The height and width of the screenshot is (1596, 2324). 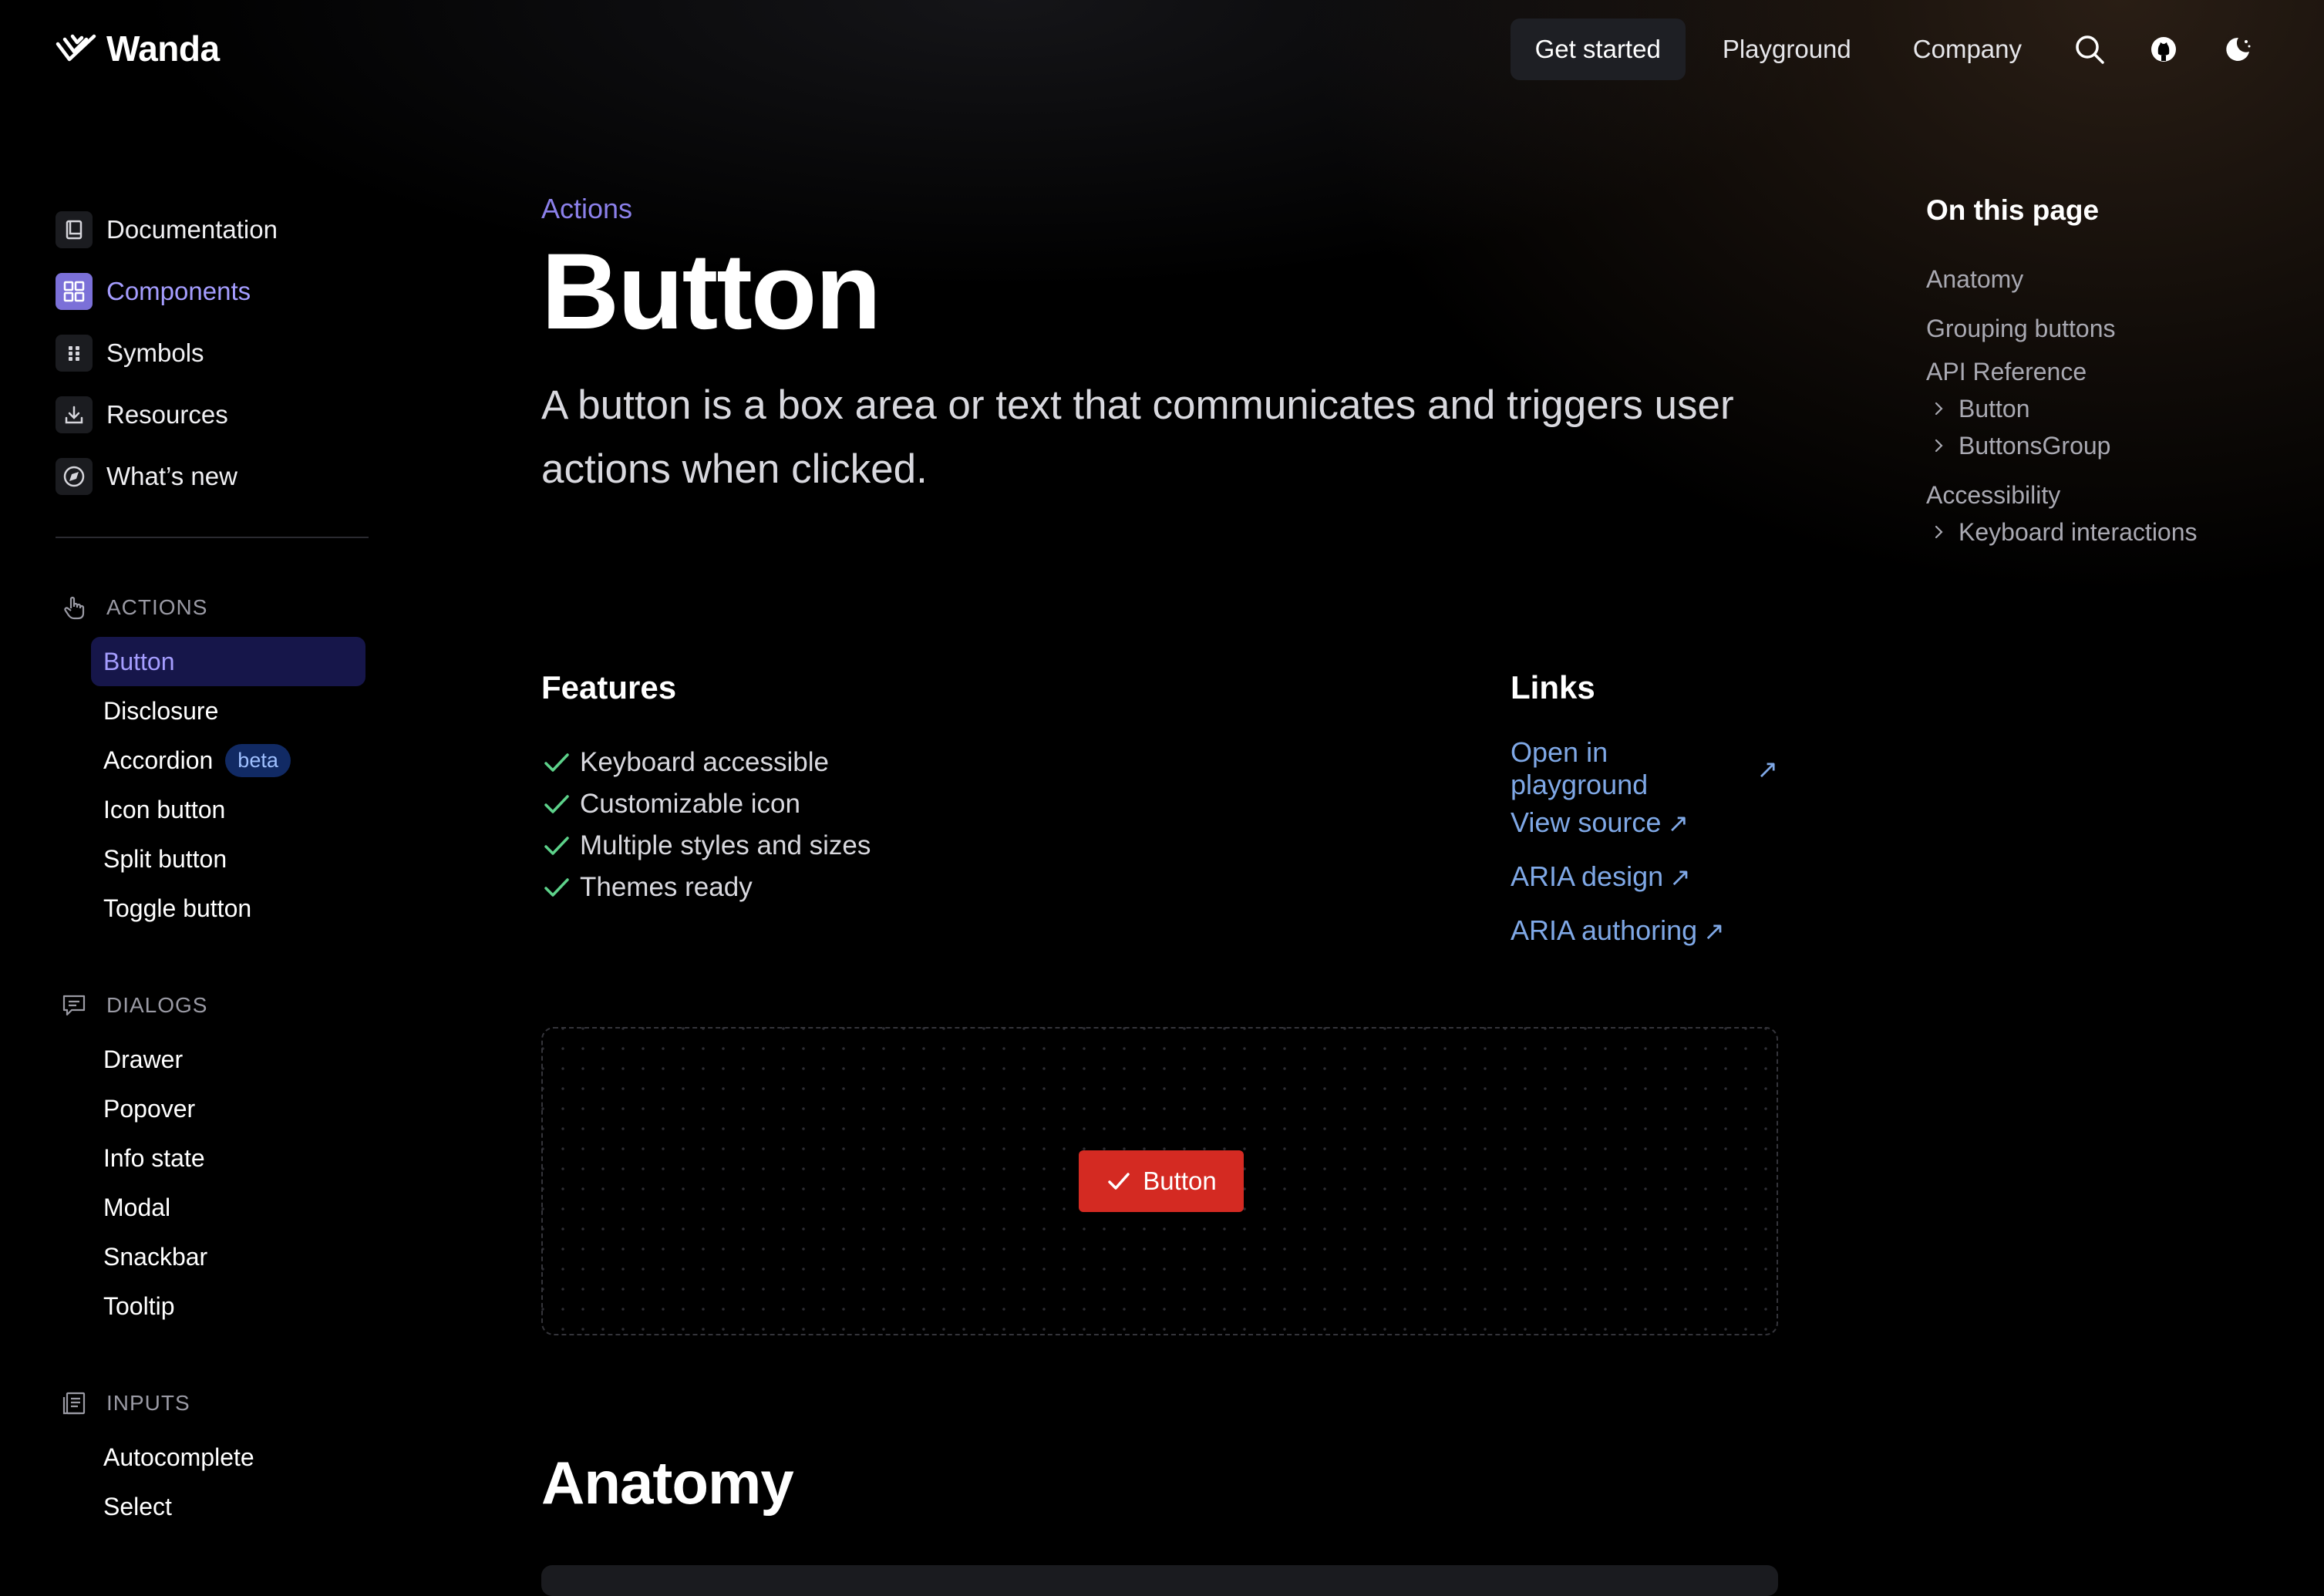 I want to click on pointer-hand-icon, so click(x=74, y=607).